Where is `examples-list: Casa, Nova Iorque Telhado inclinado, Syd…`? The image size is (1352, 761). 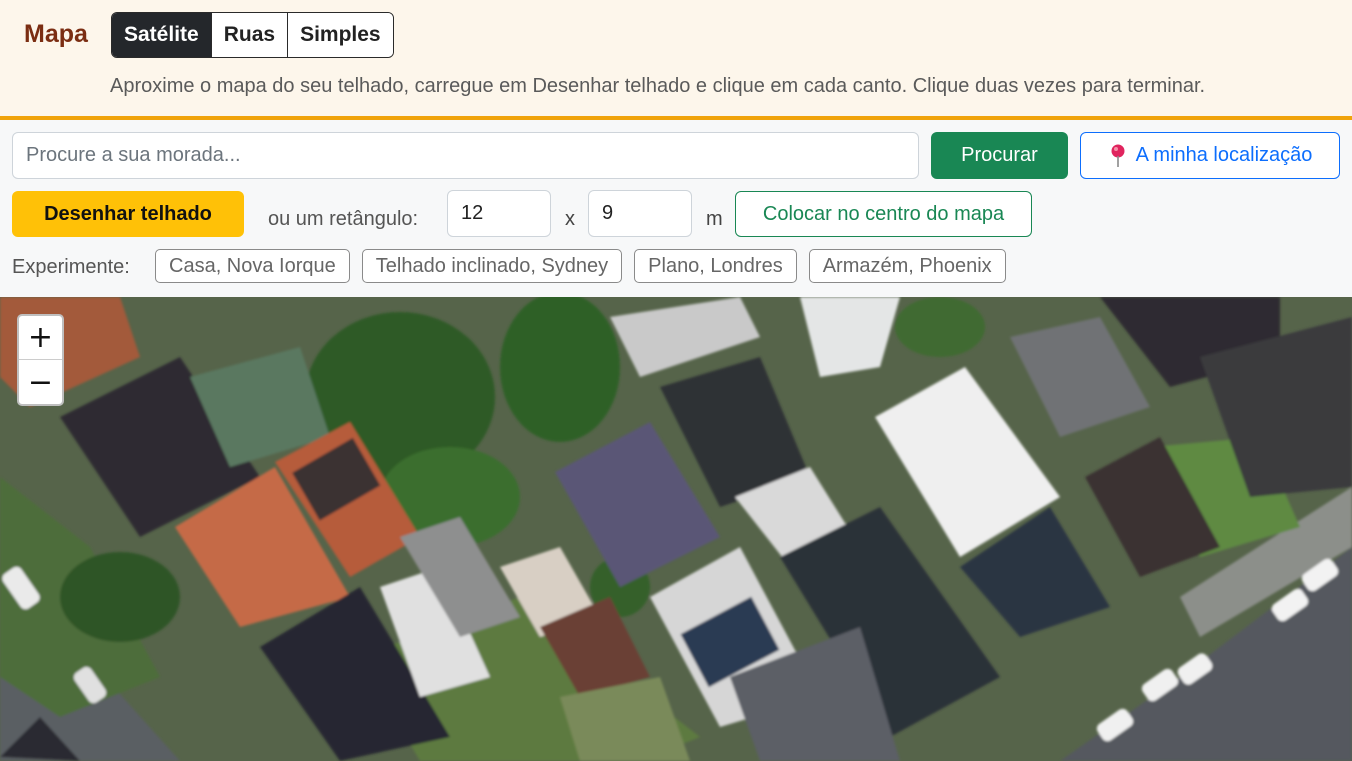 examples-list: Casa, Nova Iorque Telhado inclinado, Syd… is located at coordinates (580, 266).